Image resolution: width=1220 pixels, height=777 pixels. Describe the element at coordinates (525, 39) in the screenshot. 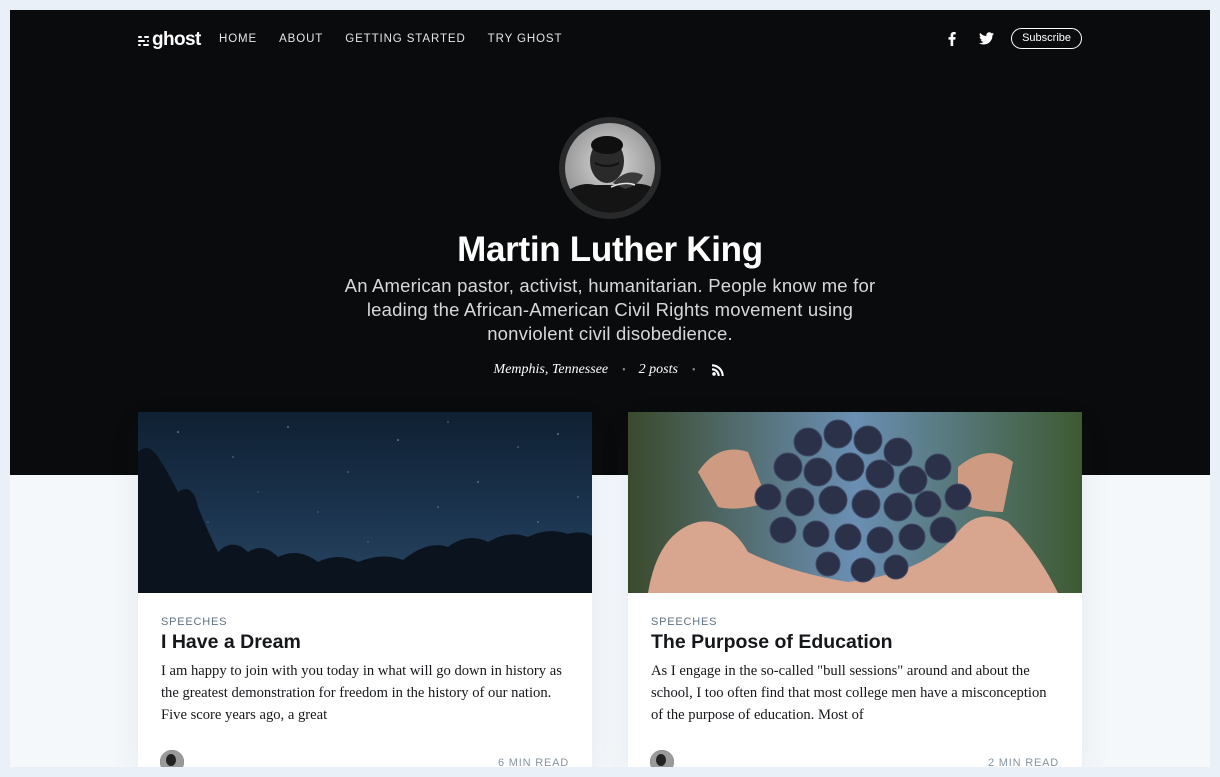

I see `nav-link-try-ghost: TRY GHOST` at that location.